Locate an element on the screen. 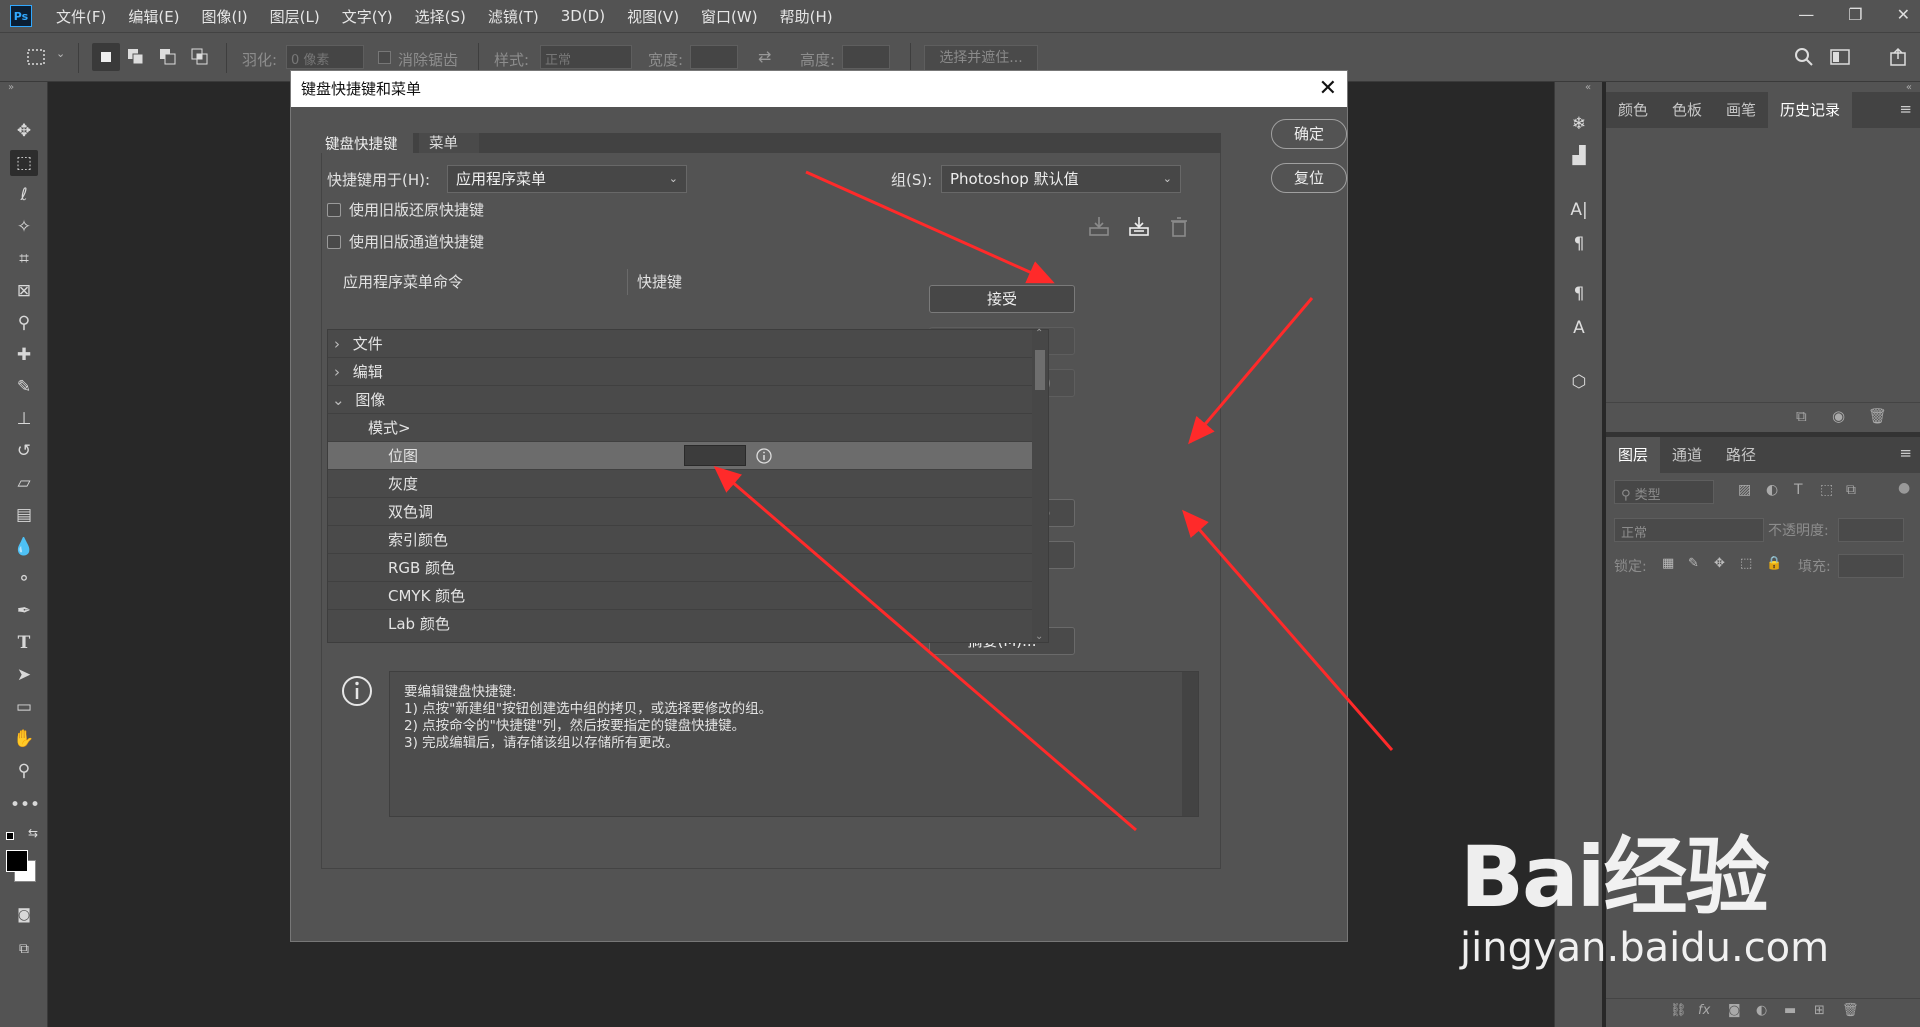 The width and height of the screenshot is (1920, 1027). list-item: 索引颜色 is located at coordinates (680, 540).